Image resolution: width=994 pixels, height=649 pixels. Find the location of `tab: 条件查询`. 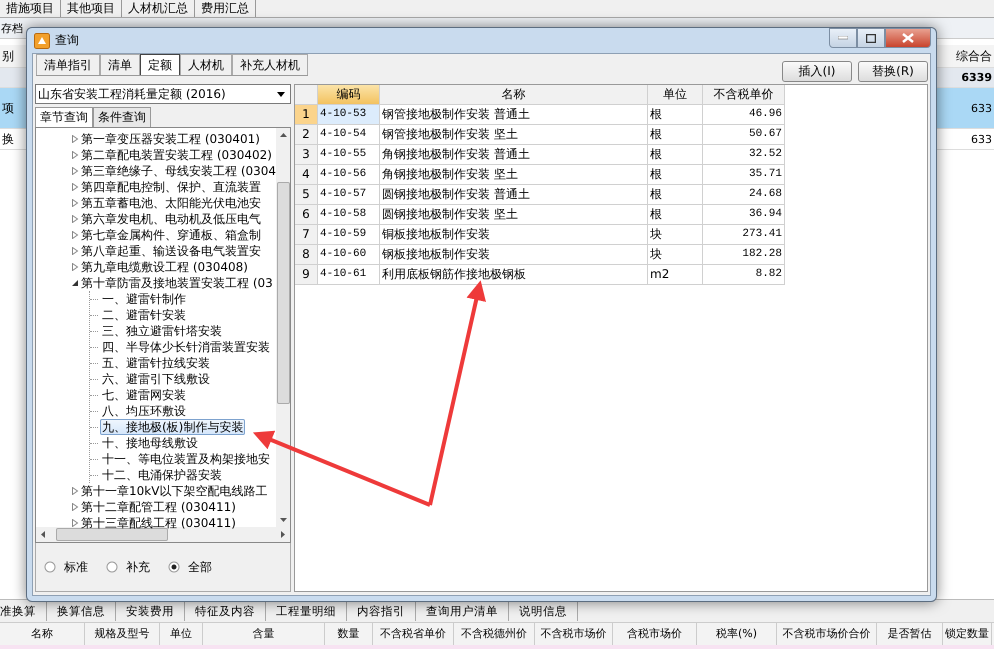

tab: 条件查询 is located at coordinates (122, 117).